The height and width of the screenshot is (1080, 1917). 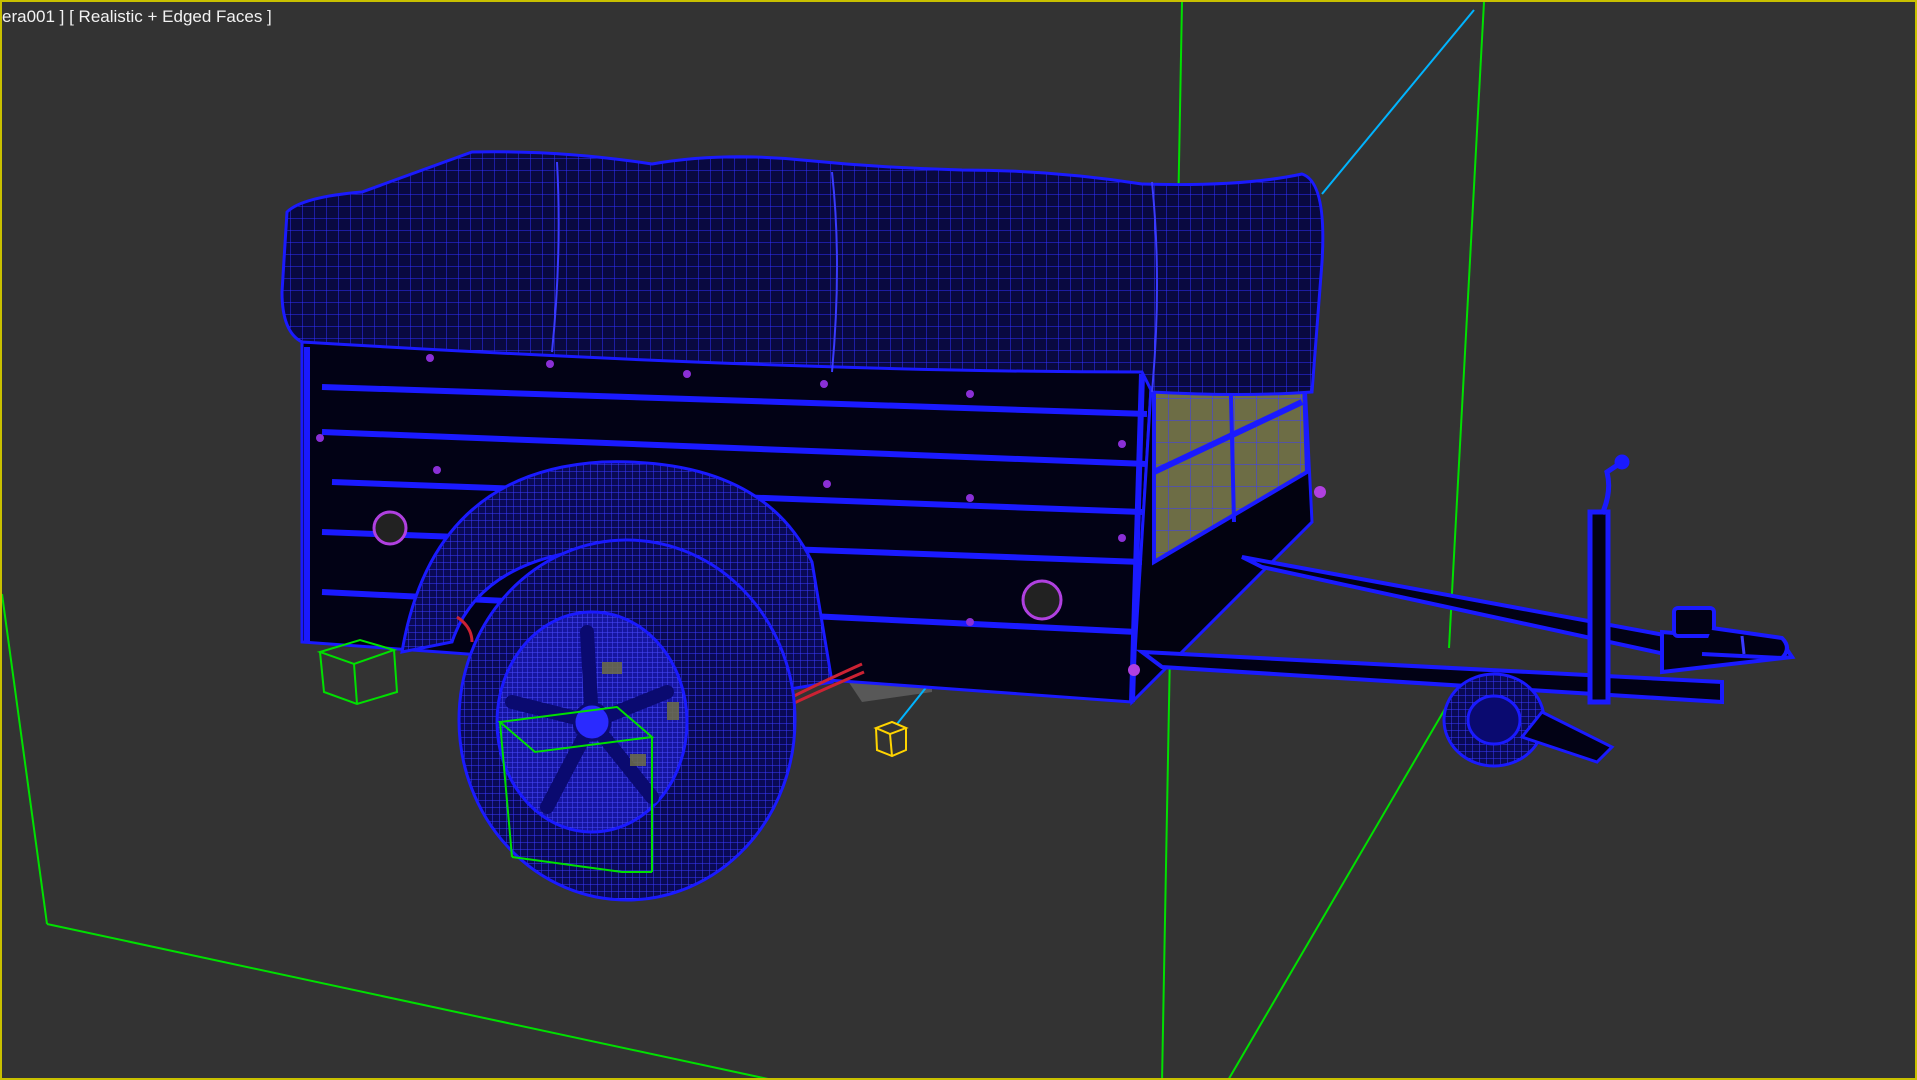 I want to click on camera-target-line, so click(x=1398, y=102).